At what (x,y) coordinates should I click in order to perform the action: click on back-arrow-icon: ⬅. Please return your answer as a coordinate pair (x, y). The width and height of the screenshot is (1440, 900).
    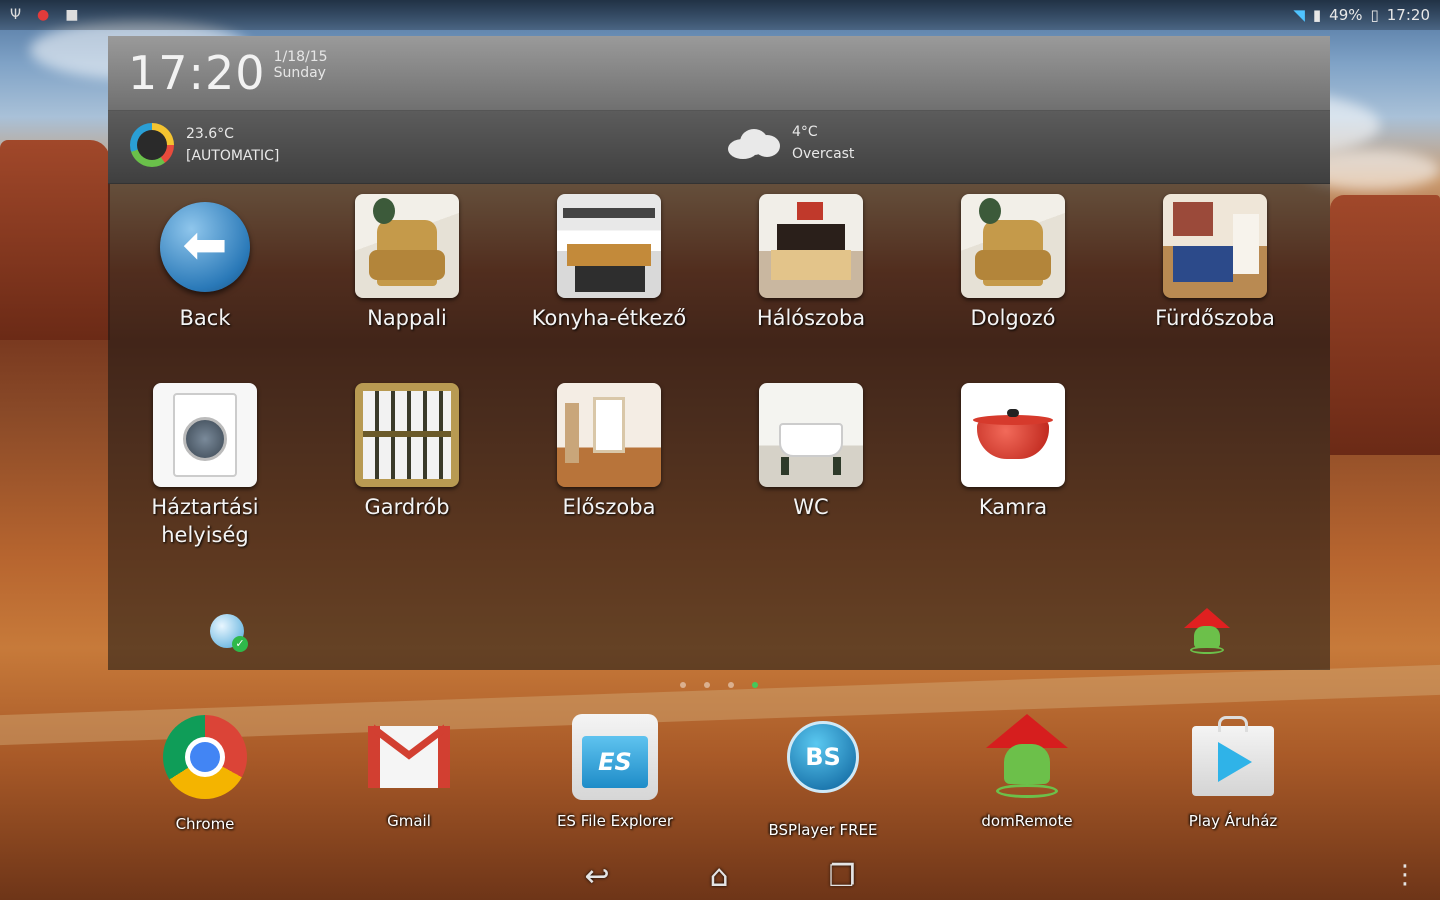
    Looking at the image, I should click on (205, 247).